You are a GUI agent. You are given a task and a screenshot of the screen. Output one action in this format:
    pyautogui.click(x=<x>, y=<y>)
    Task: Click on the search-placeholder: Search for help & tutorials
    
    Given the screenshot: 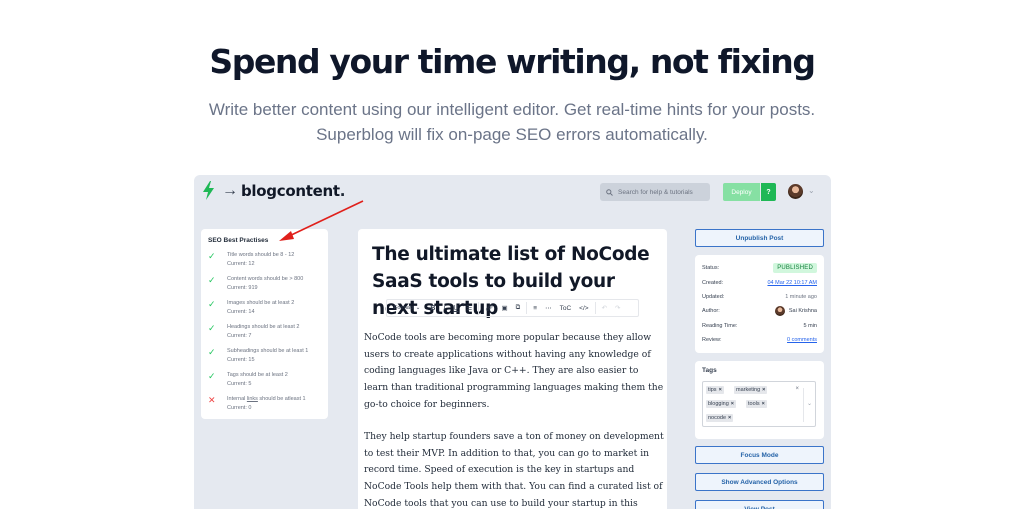 What is the action you would take?
    pyautogui.click(x=655, y=192)
    